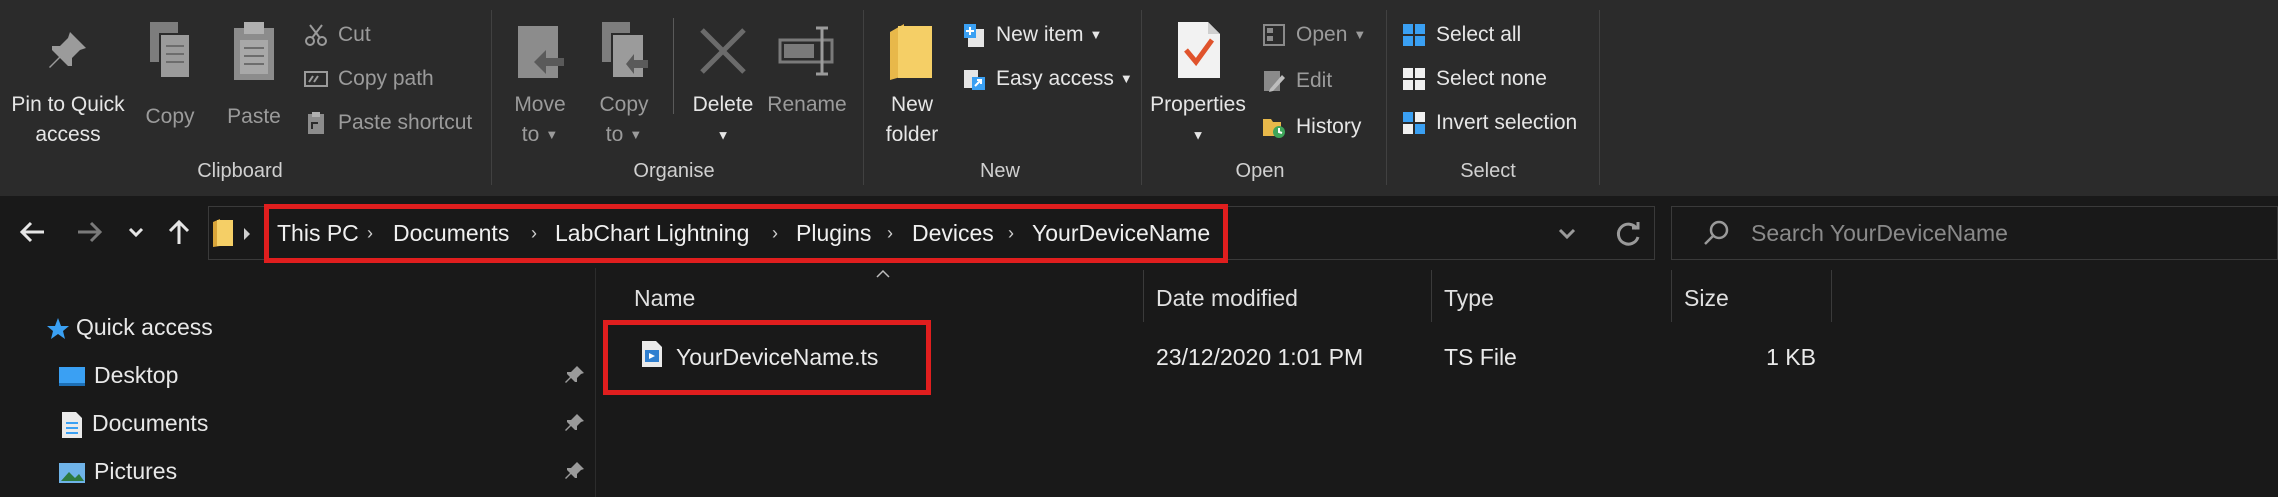  I want to click on paste-icon, so click(254, 51).